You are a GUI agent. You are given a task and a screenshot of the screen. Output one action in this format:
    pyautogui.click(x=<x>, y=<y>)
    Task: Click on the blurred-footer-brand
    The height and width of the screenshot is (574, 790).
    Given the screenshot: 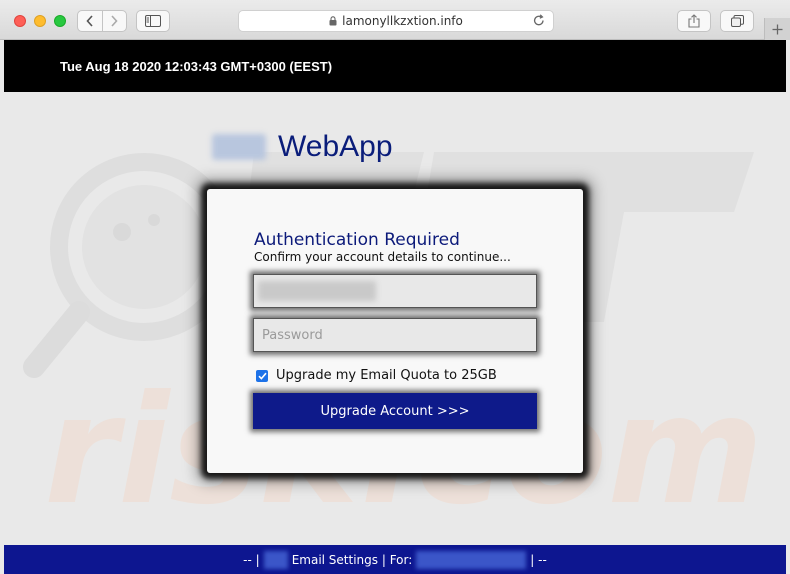 What is the action you would take?
    pyautogui.click(x=275, y=559)
    